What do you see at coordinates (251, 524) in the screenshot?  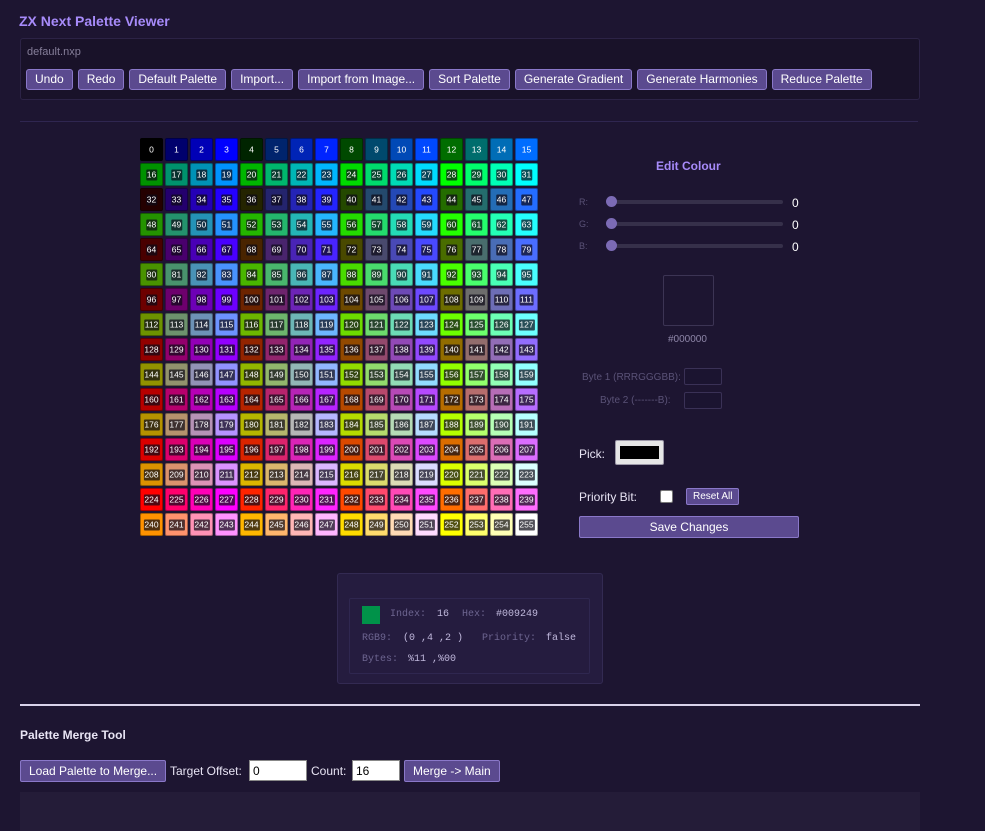 I see `palette-cell: 244` at bounding box center [251, 524].